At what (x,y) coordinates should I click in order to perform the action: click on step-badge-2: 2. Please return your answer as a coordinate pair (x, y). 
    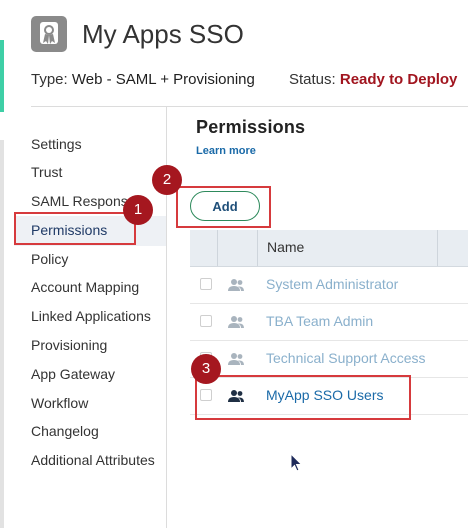
    Looking at the image, I should click on (167, 180).